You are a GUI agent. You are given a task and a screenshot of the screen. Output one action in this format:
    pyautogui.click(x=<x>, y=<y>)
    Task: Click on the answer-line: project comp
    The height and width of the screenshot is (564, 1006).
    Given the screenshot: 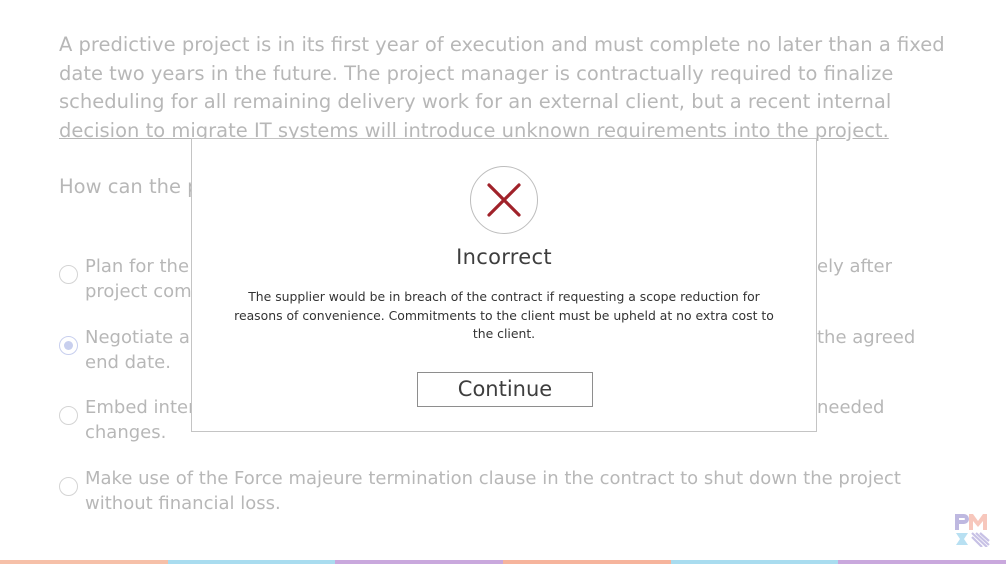 What is the action you would take?
    pyautogui.click(x=144, y=291)
    